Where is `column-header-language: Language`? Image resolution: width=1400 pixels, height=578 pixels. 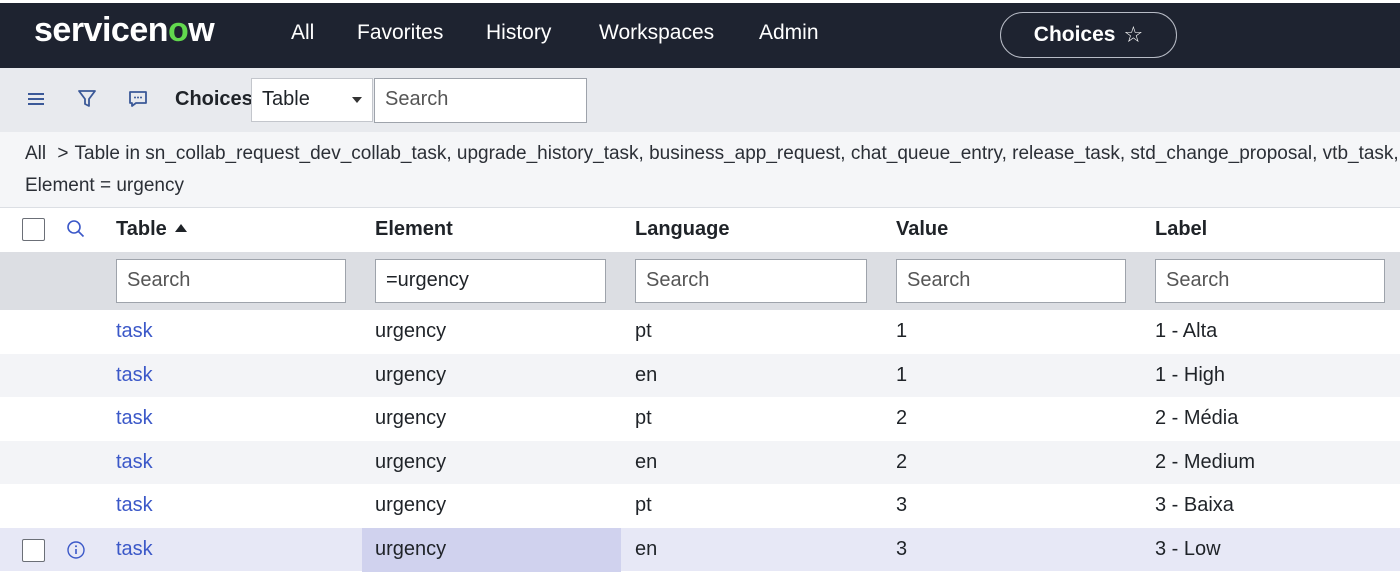 column-header-language: Language is located at coordinates (682, 229).